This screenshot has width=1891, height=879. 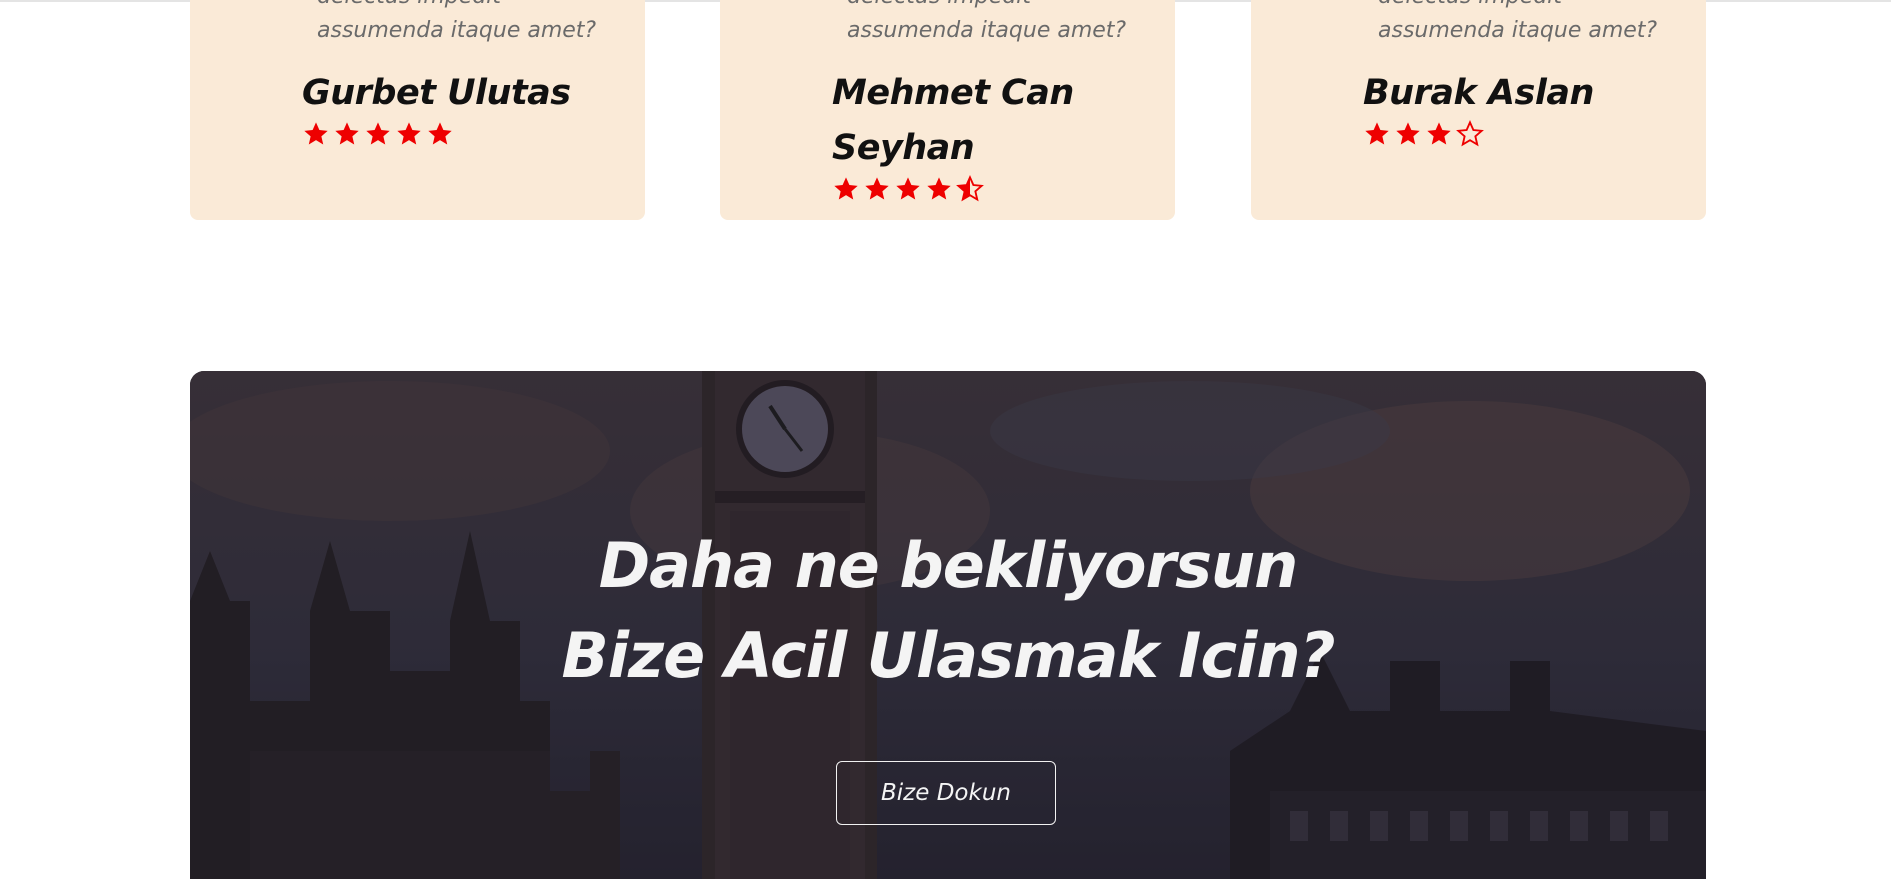 What do you see at coordinates (1478, 93) in the screenshot?
I see `testimonial-name: Burak Aslan` at bounding box center [1478, 93].